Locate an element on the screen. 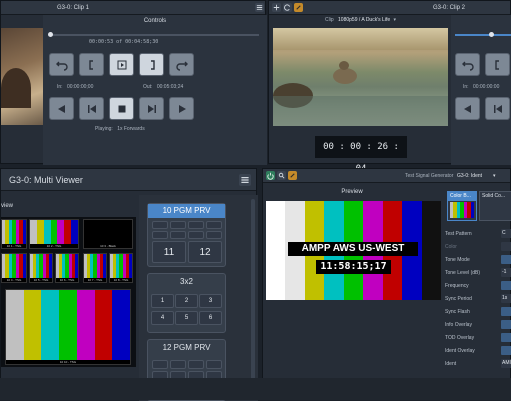  property-value: AMI is located at coordinates (506, 363).